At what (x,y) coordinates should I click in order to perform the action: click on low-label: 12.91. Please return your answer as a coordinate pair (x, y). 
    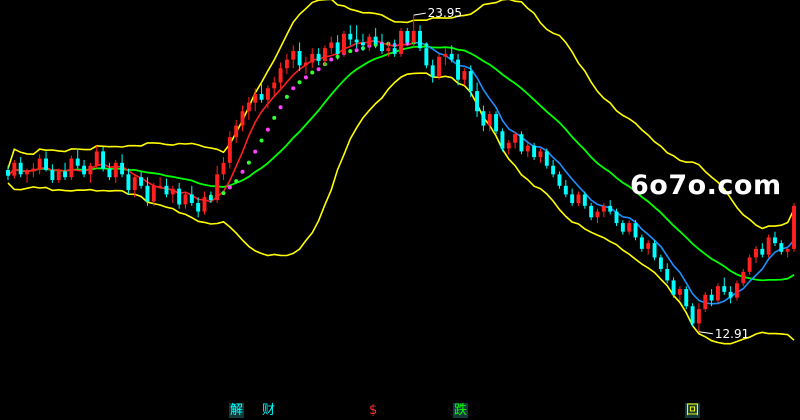
    Looking at the image, I should click on (732, 334).